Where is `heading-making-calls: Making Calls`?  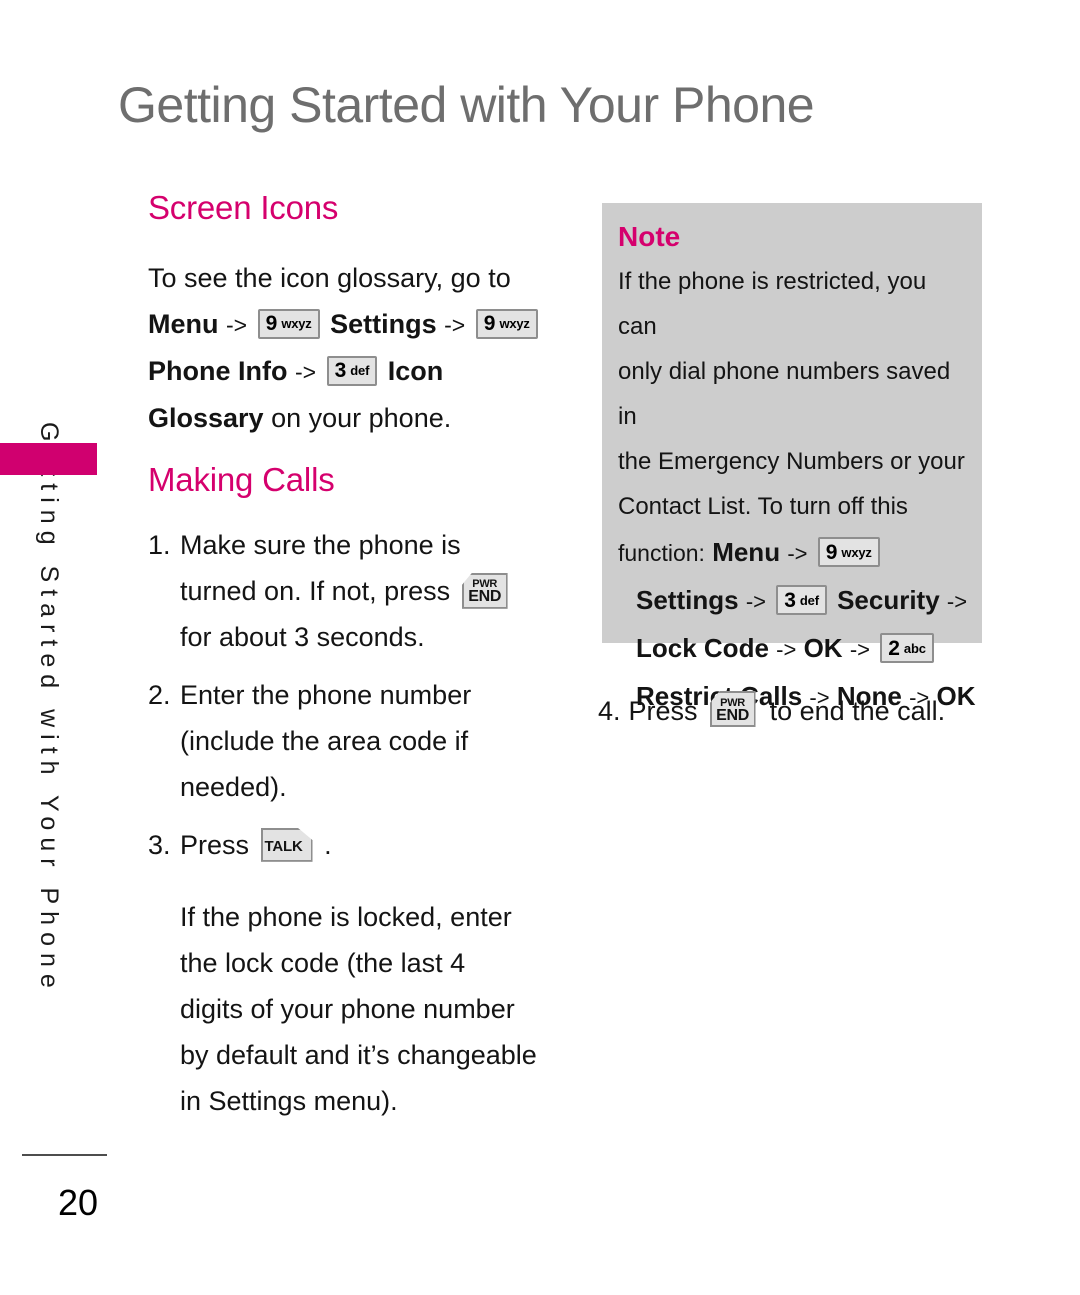
heading-making-calls: Making Calls is located at coordinates (241, 479).